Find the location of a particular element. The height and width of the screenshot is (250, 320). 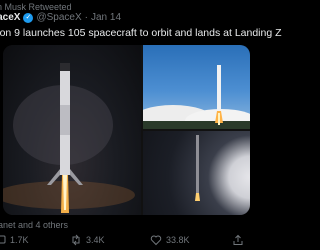

reply-button: 1.7K is located at coordinates (14, 240).